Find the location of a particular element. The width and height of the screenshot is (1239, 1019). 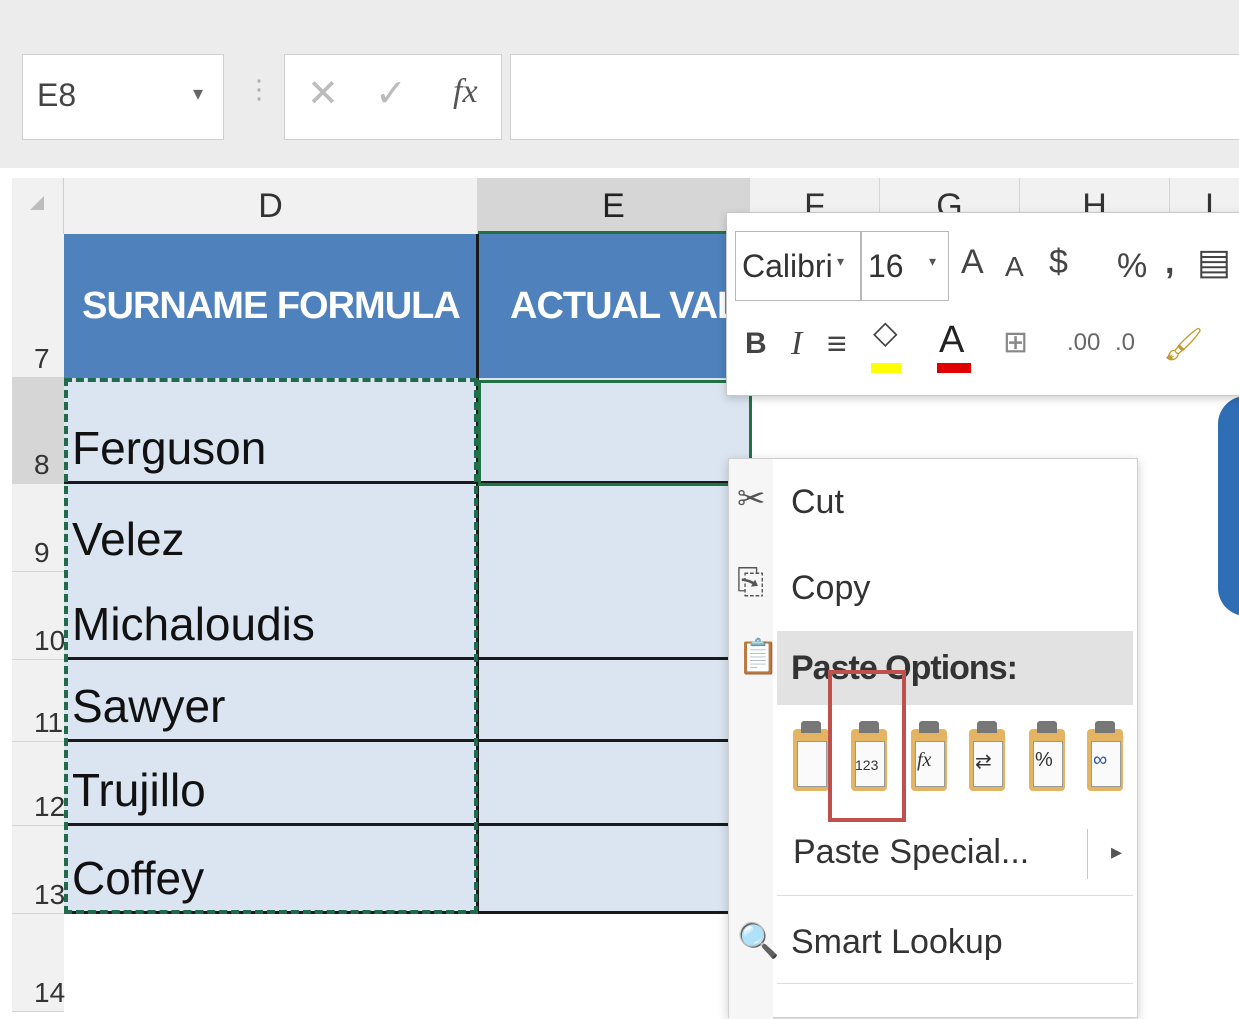

clipboard-icon: 📋 is located at coordinates (758, 657).